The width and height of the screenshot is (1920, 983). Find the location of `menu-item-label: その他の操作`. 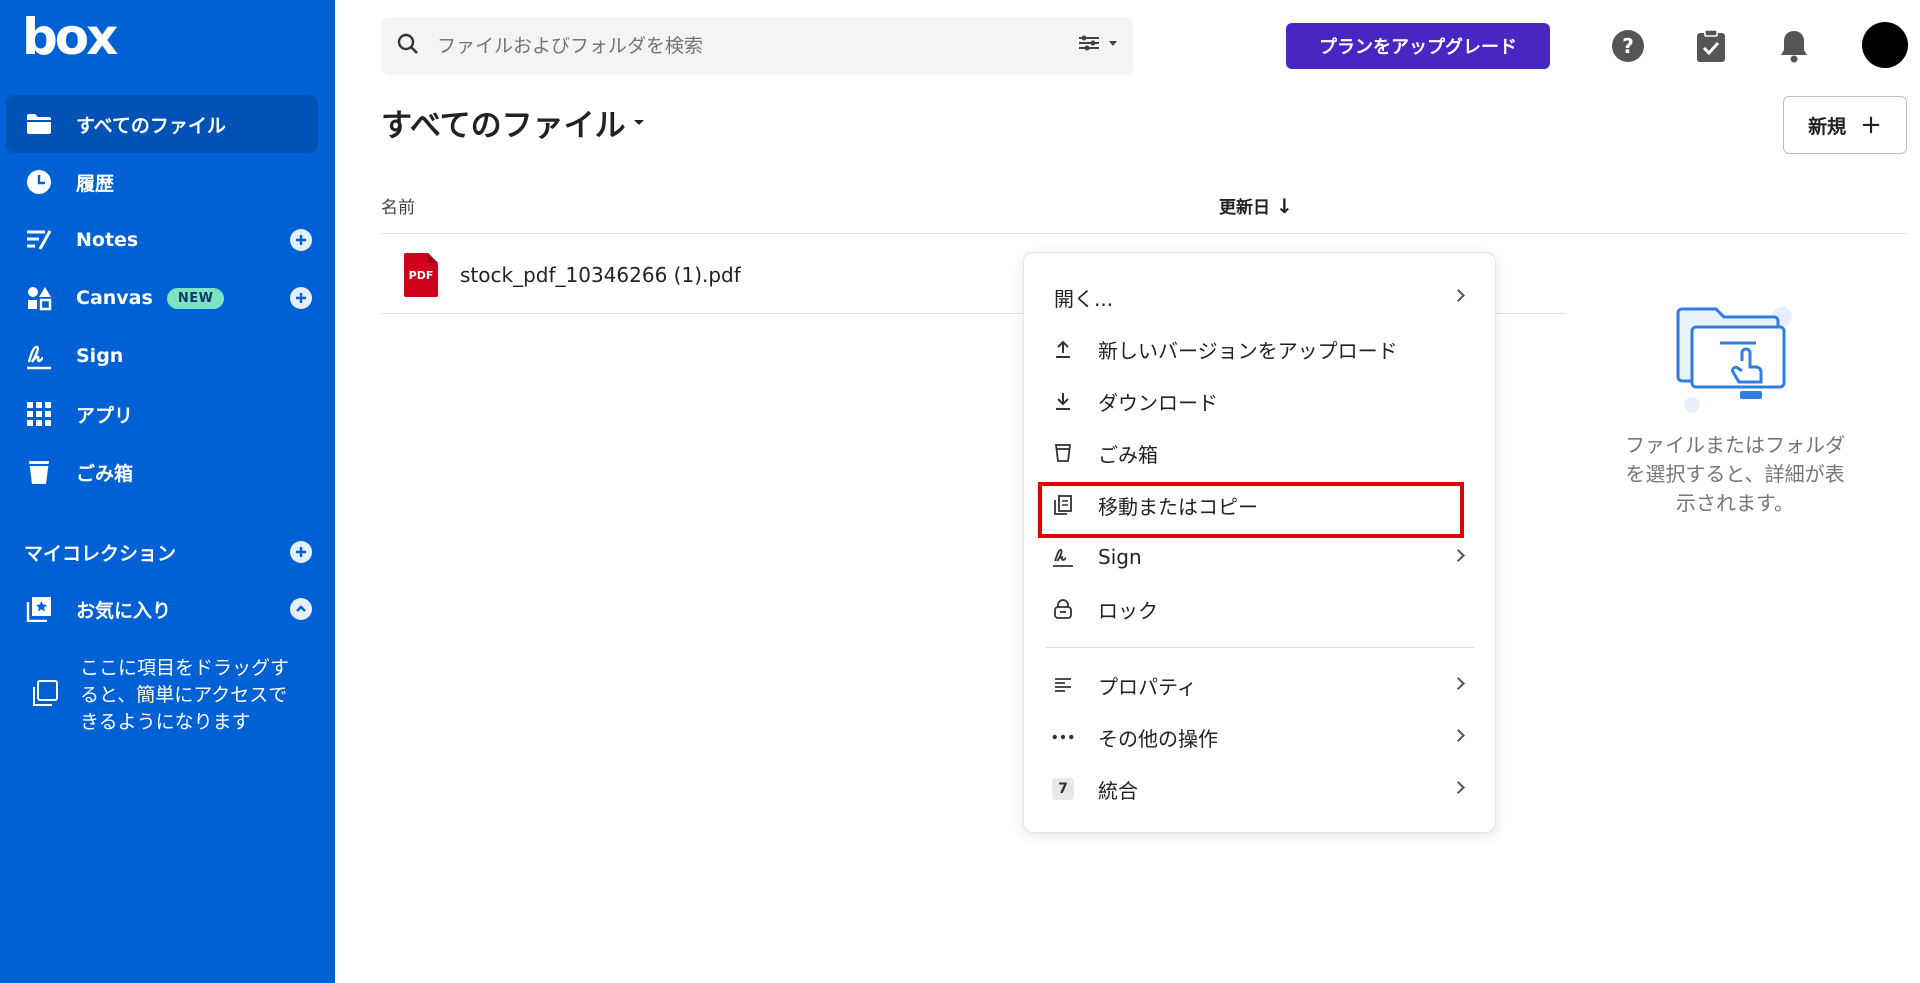

menu-item-label: その他の操作 is located at coordinates (1158, 738).